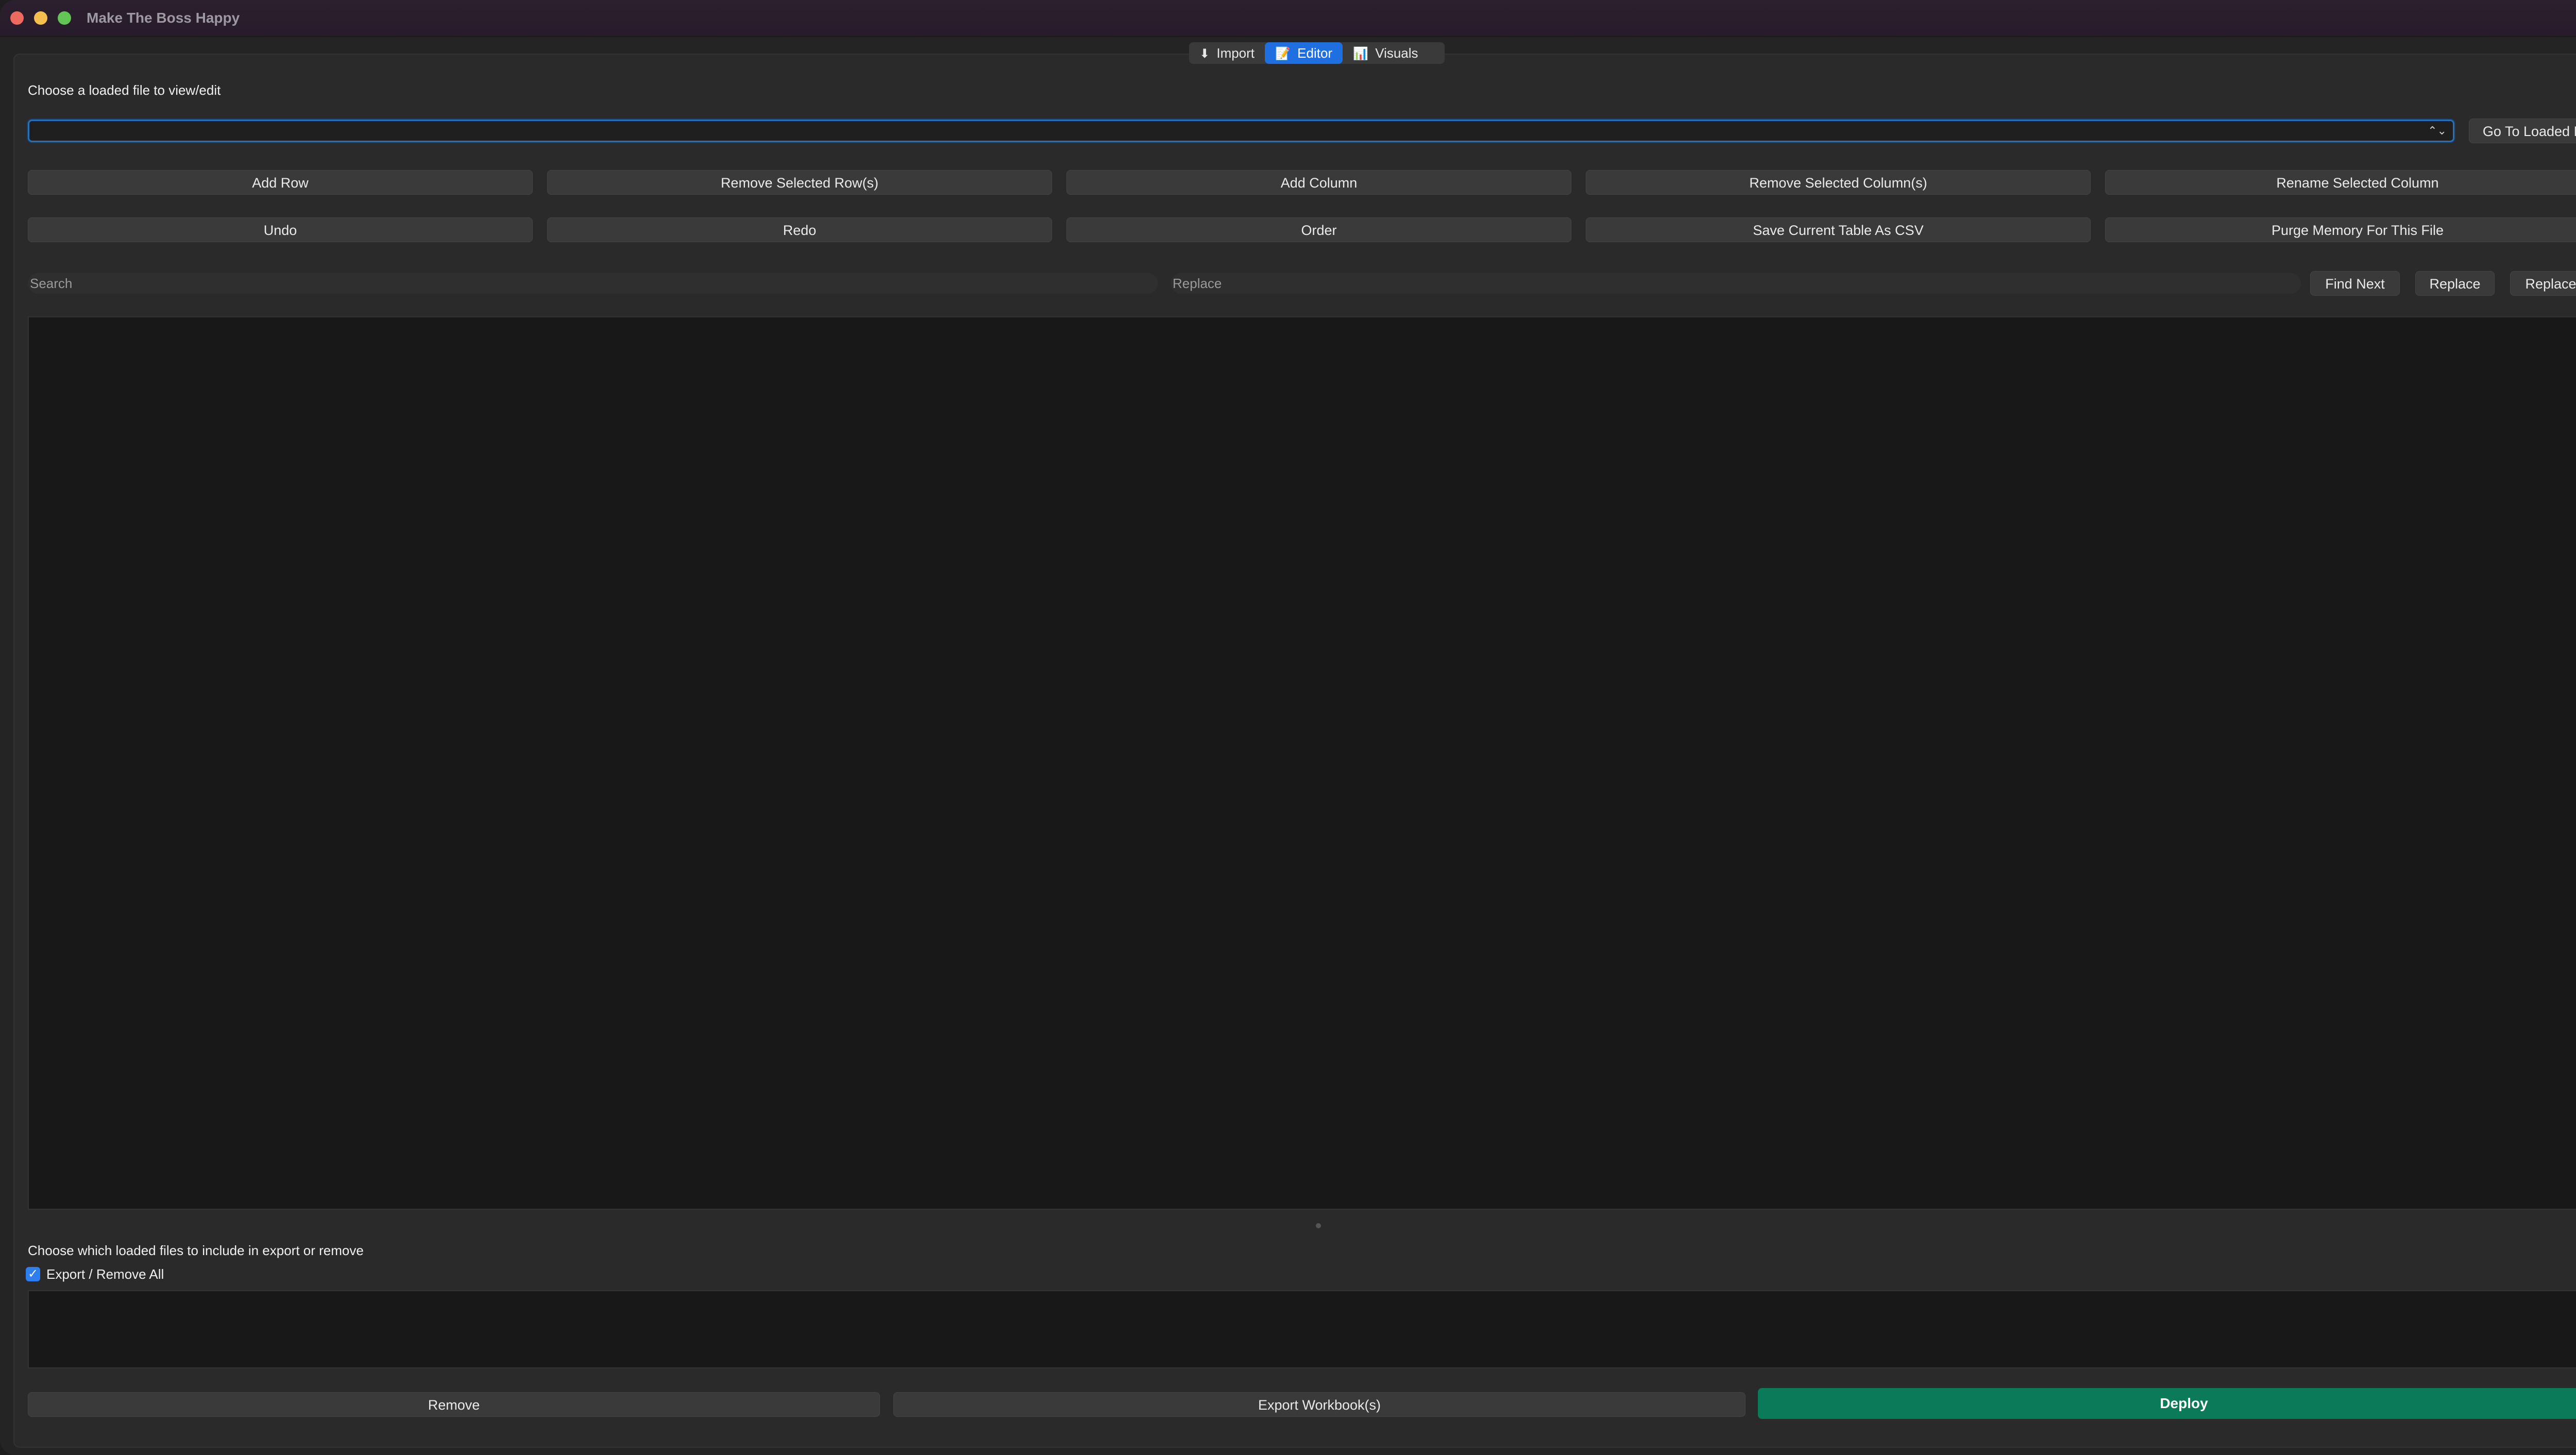  I want to click on minimize-window-button, so click(40, 18).